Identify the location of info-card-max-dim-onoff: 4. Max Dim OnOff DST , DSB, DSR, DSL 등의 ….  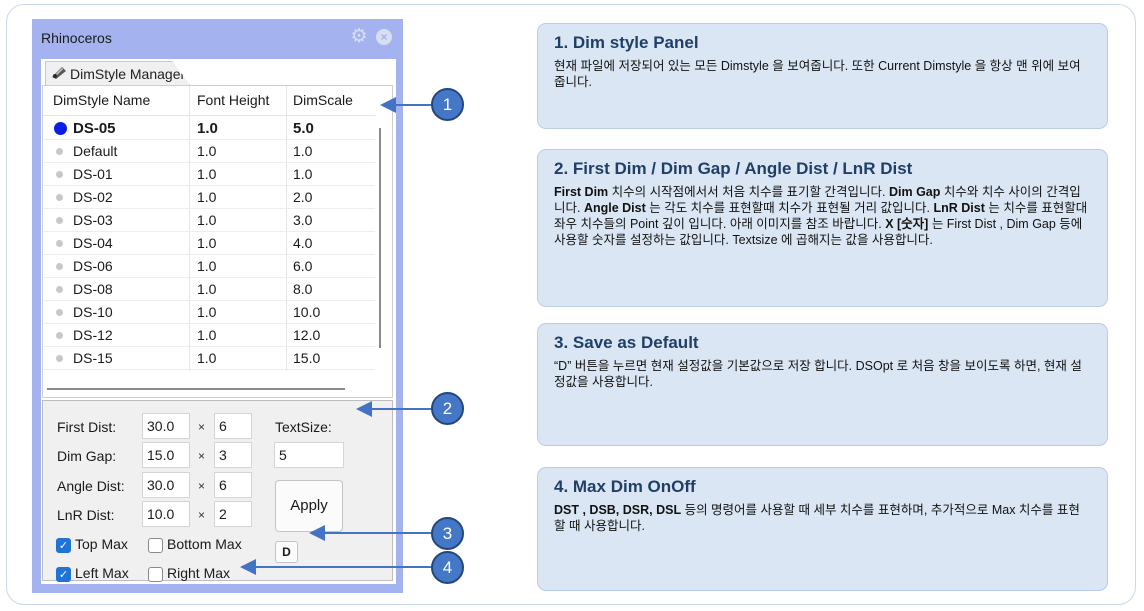
(822, 529).